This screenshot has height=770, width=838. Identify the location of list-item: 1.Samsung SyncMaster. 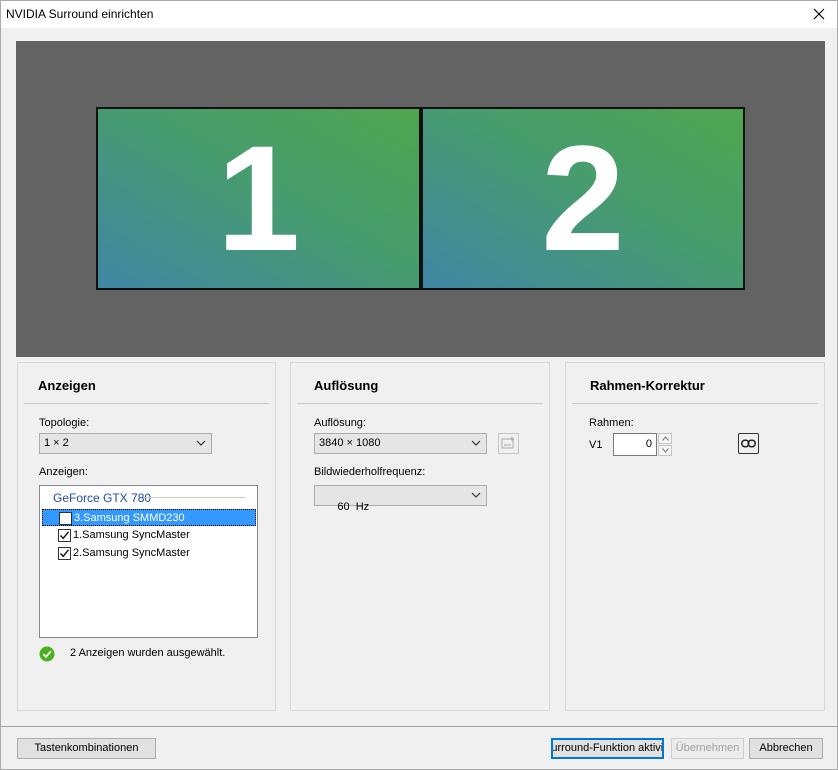
(149, 535).